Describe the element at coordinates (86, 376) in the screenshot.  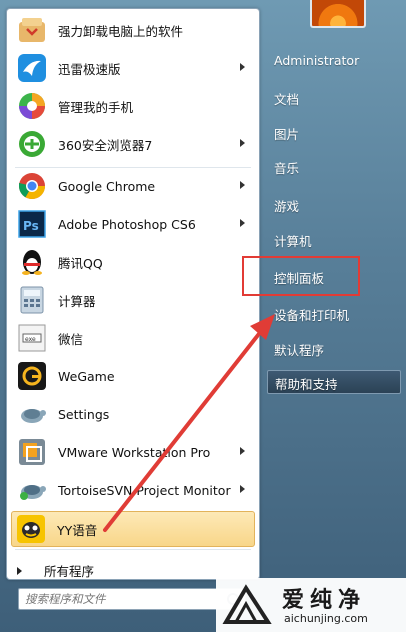
I see `program-label: WeGame` at that location.